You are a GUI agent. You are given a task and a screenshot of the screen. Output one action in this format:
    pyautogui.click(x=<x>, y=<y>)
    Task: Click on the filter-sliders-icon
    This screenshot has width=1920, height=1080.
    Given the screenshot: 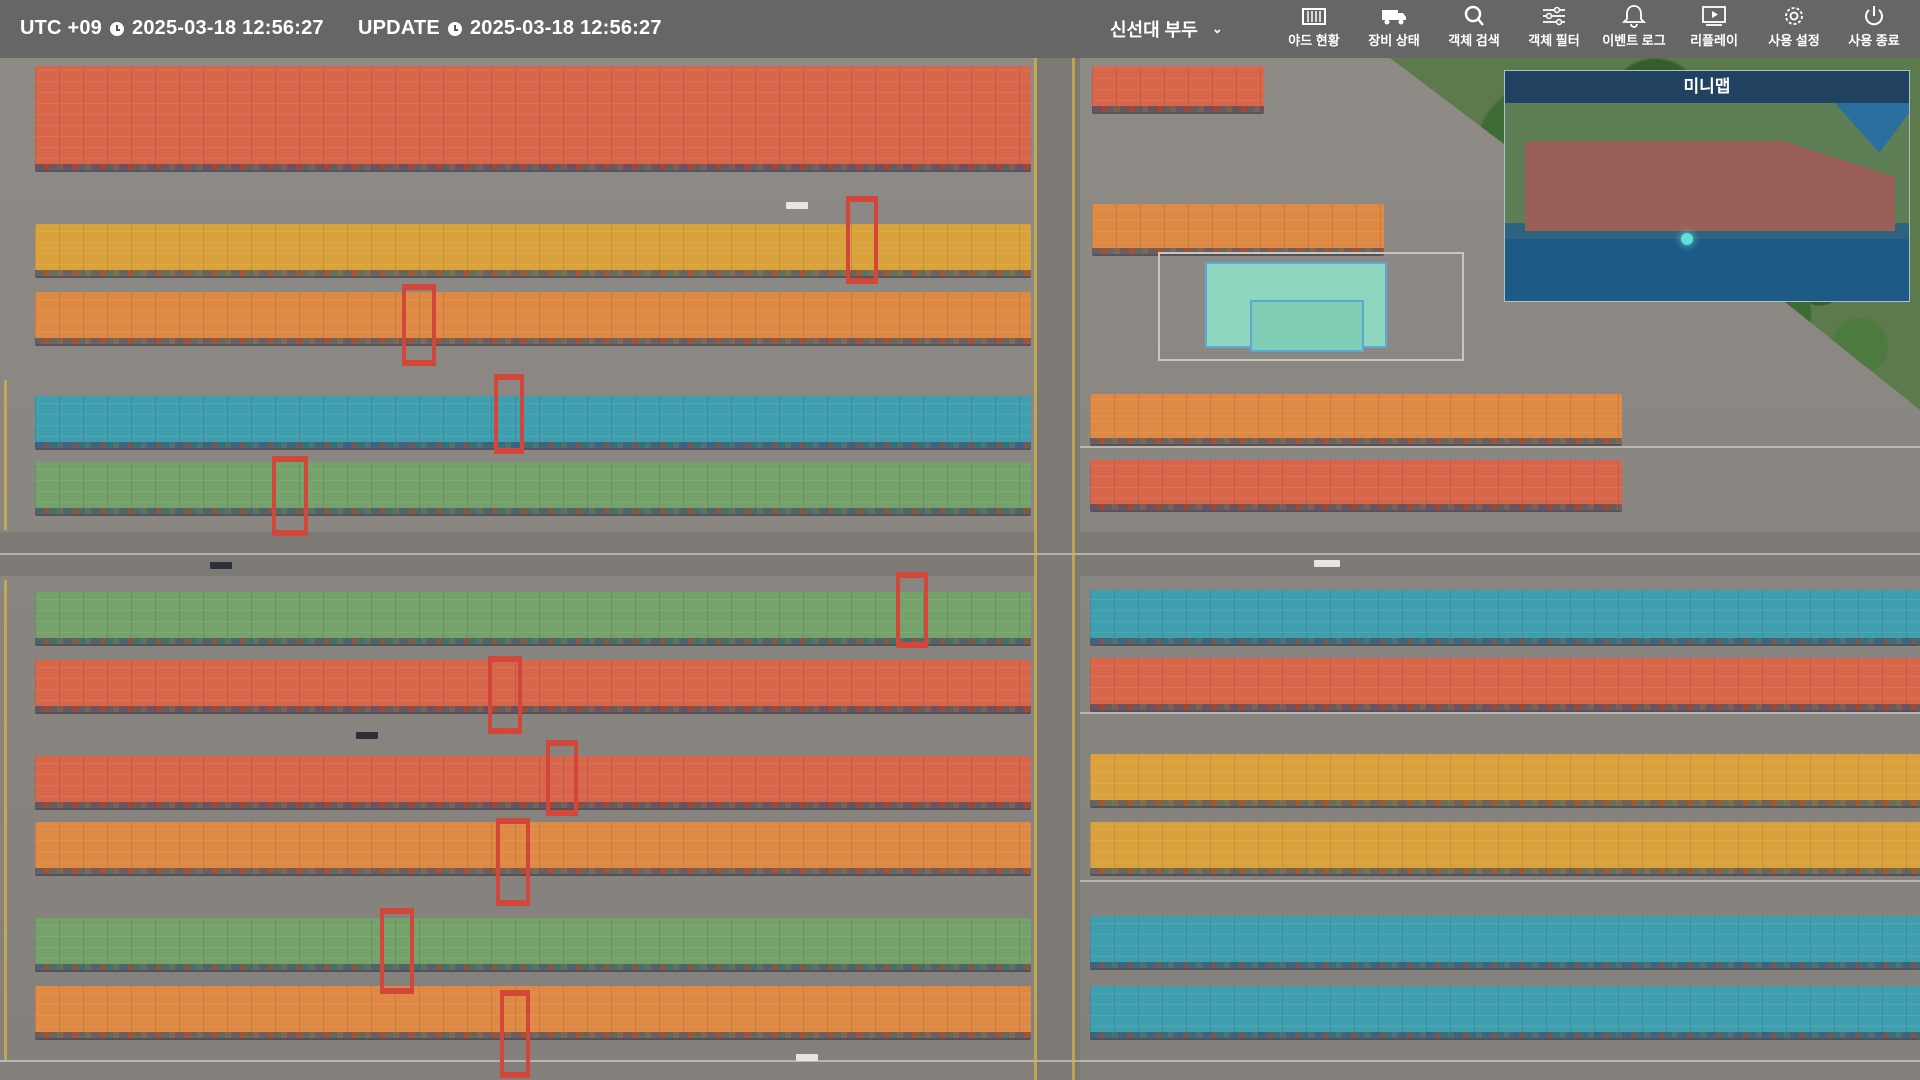 What is the action you would take?
    pyautogui.click(x=1554, y=16)
    